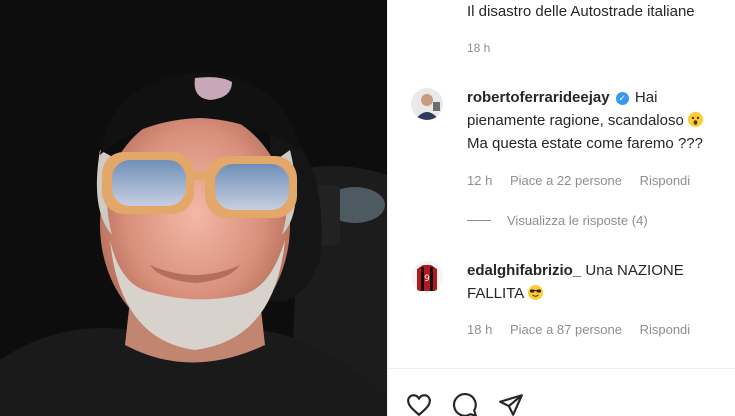 Image resolution: width=735 pixels, height=416 pixels. Describe the element at coordinates (561, 368) in the screenshot. I see `actions-divider` at that location.